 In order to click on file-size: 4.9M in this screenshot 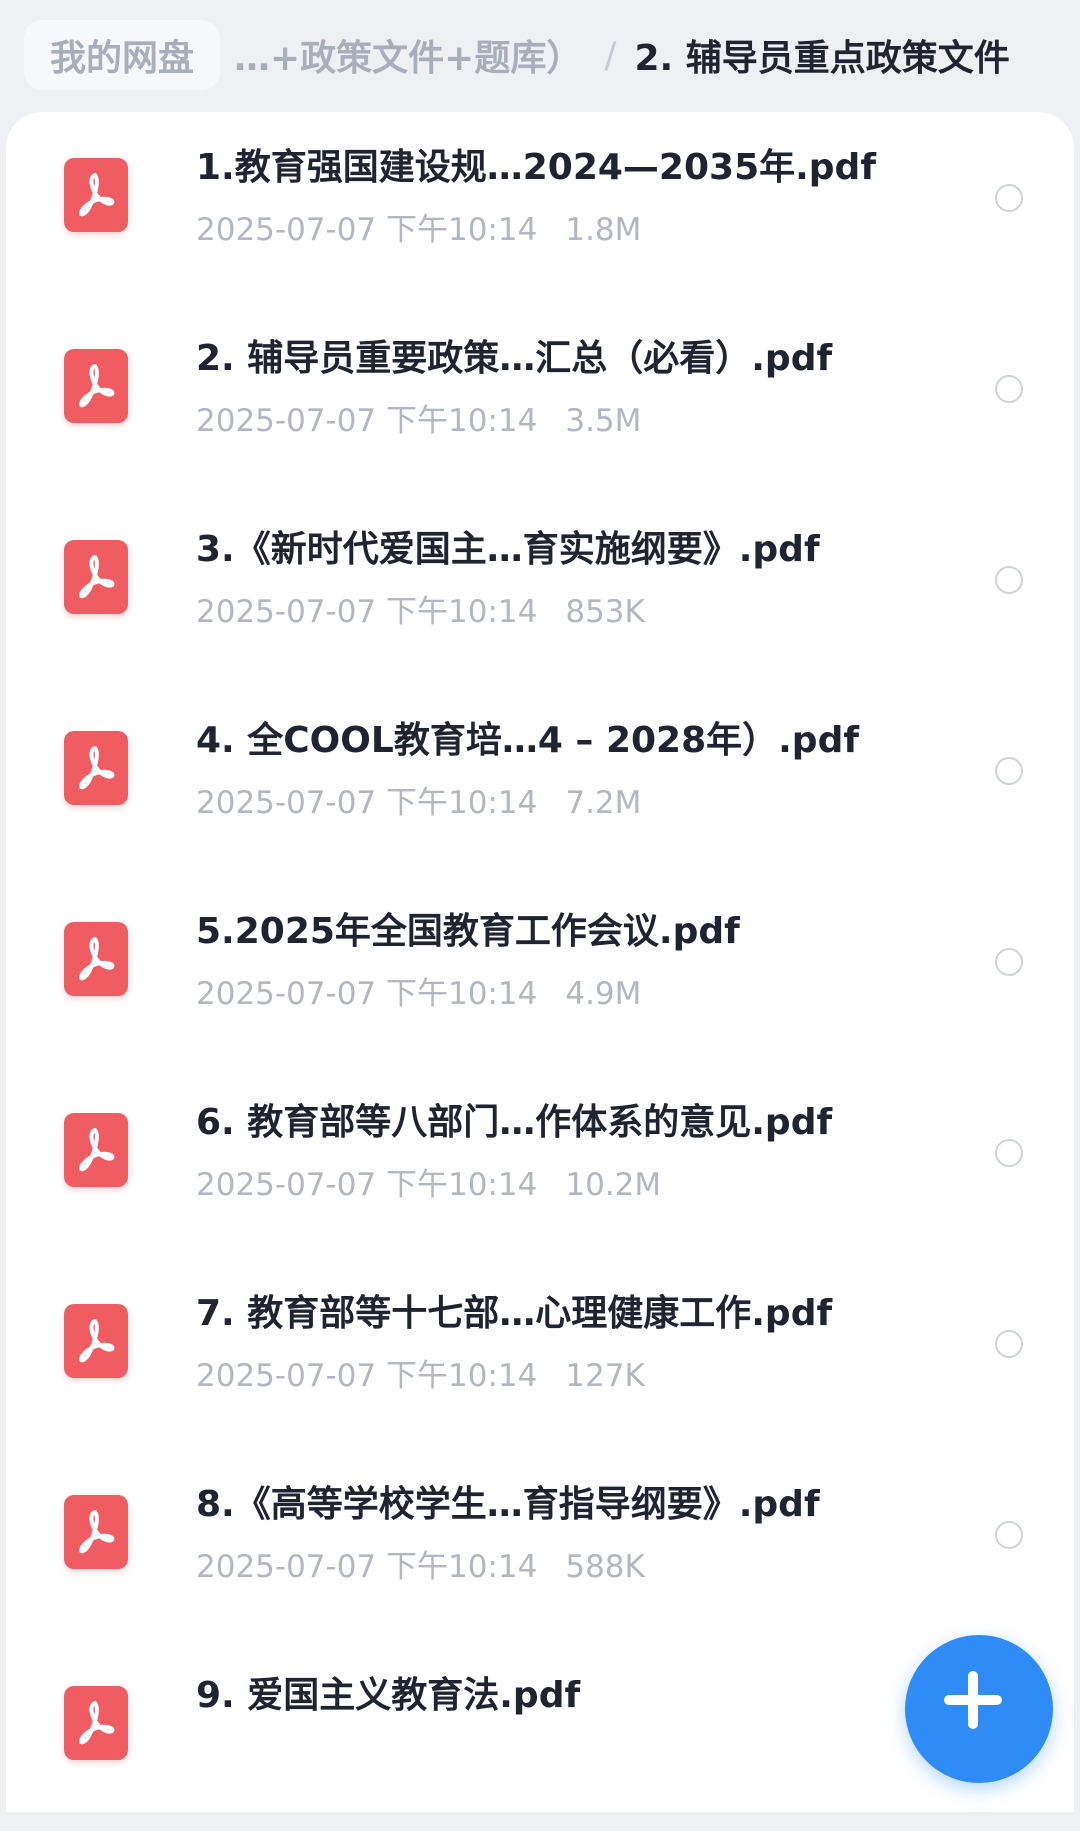, I will do `click(603, 994)`.